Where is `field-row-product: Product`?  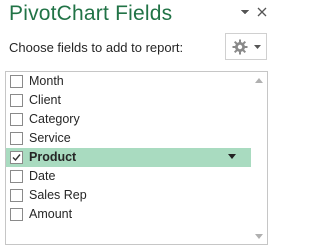 field-row-product: Product is located at coordinates (129, 157).